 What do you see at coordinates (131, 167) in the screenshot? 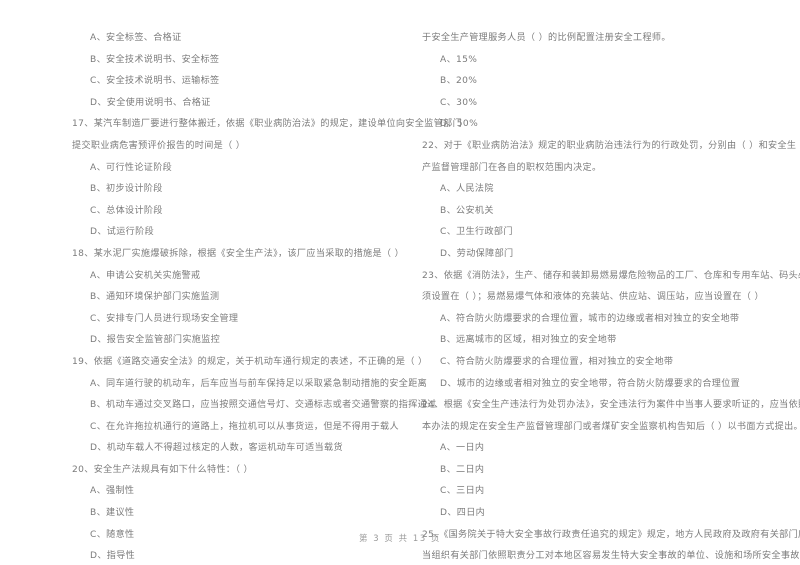
I see `question-option-line: A、可行性论证阶段` at bounding box center [131, 167].